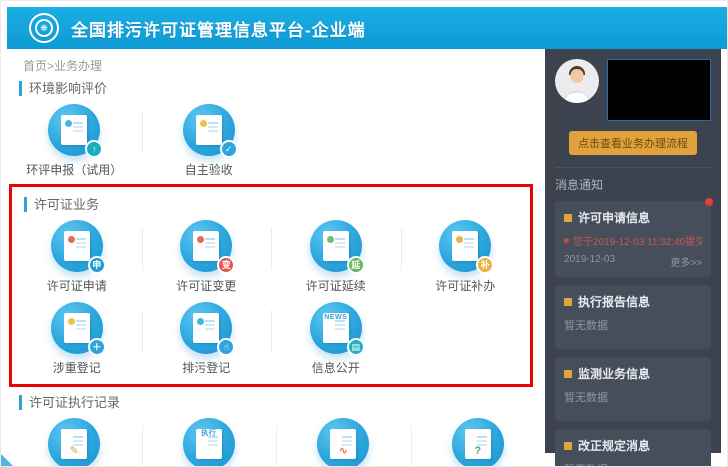  Describe the element at coordinates (577, 81) in the screenshot. I see `user-avatar` at that location.